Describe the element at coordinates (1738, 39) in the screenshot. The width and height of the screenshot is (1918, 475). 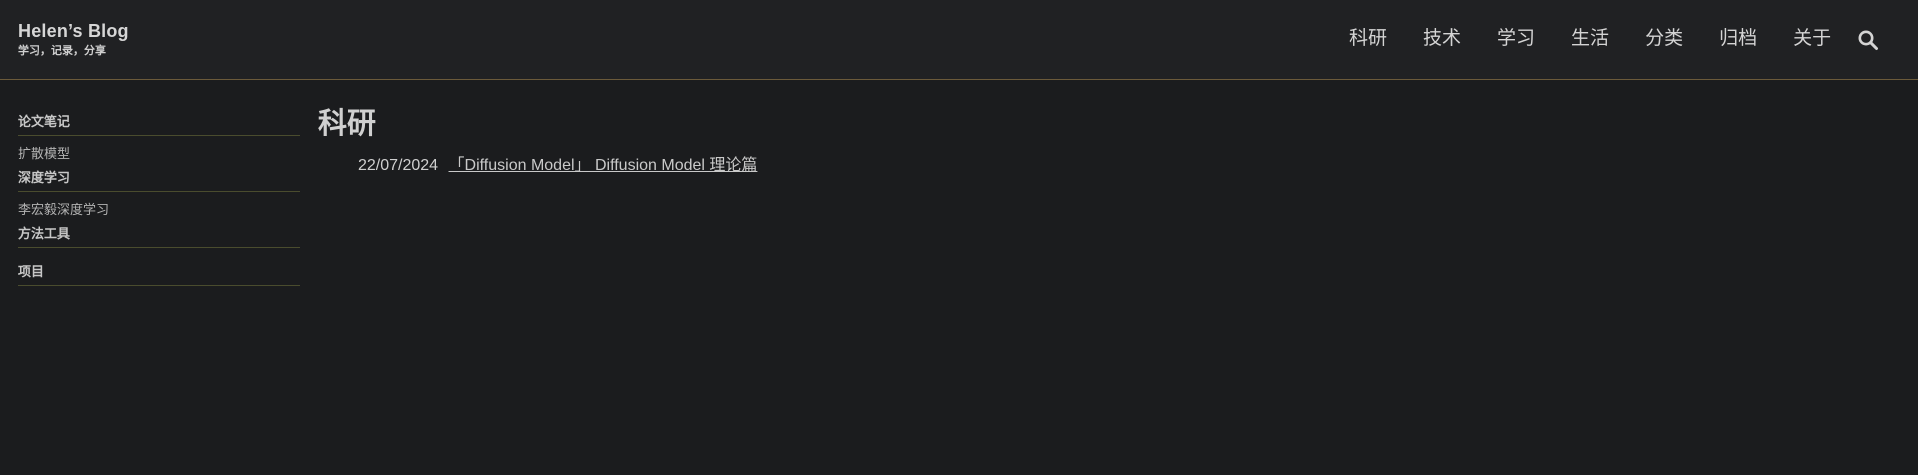
I see `nav-item-archive: 归档` at that location.